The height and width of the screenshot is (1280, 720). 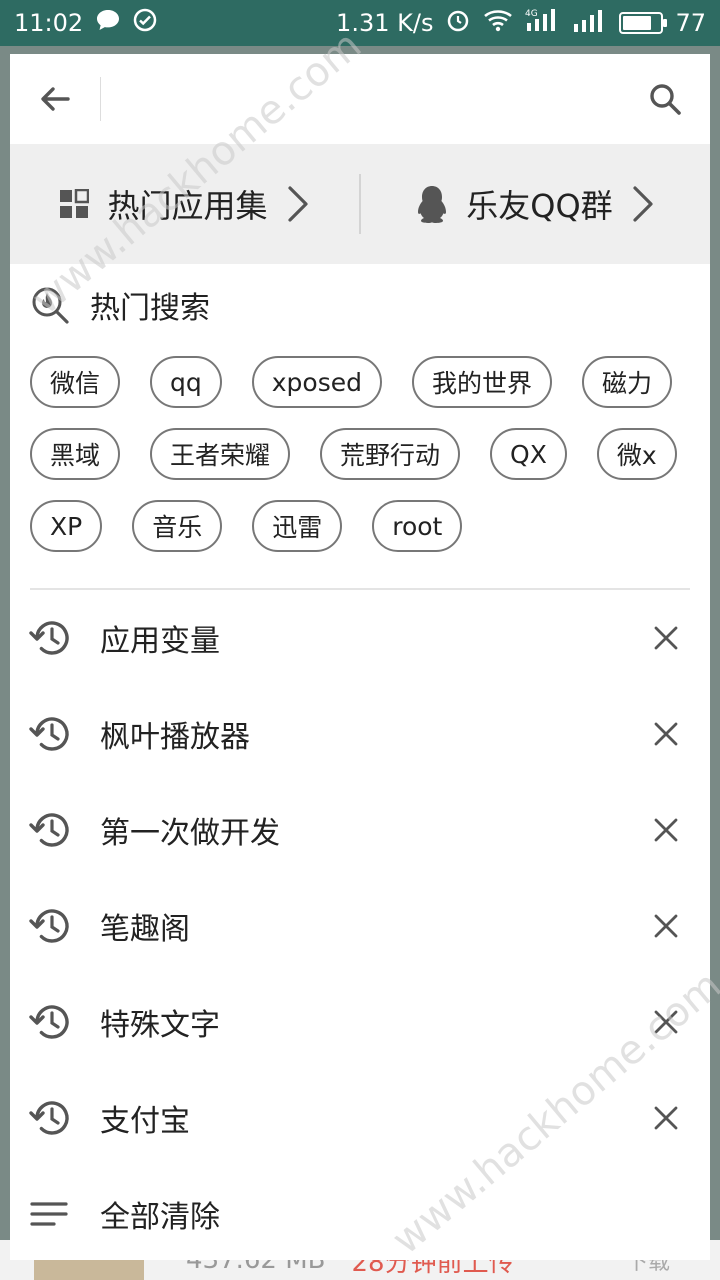 I want to click on history-label: 特殊文字, so click(x=160, y=1025).